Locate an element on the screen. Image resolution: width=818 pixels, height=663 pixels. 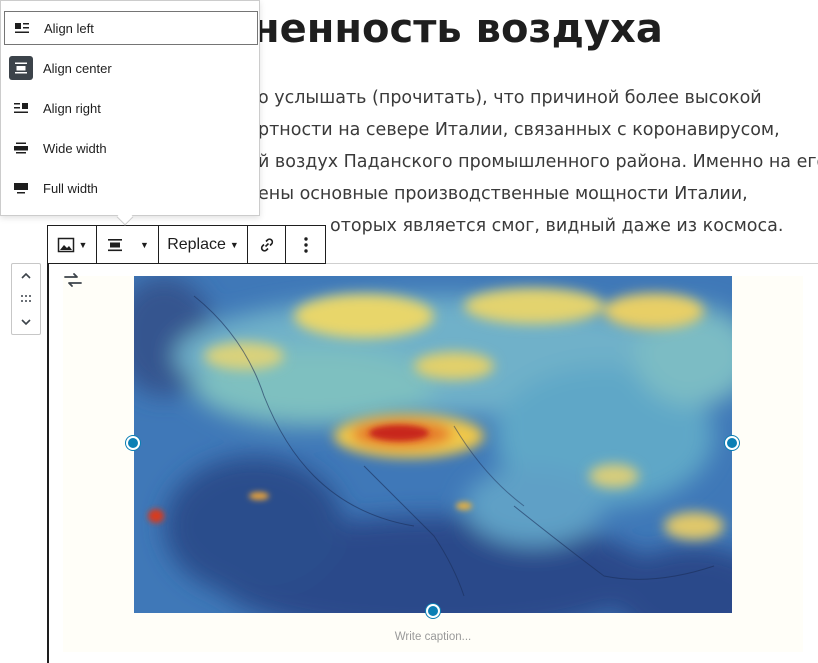
menu-item-label: Align center is located at coordinates (77, 68).